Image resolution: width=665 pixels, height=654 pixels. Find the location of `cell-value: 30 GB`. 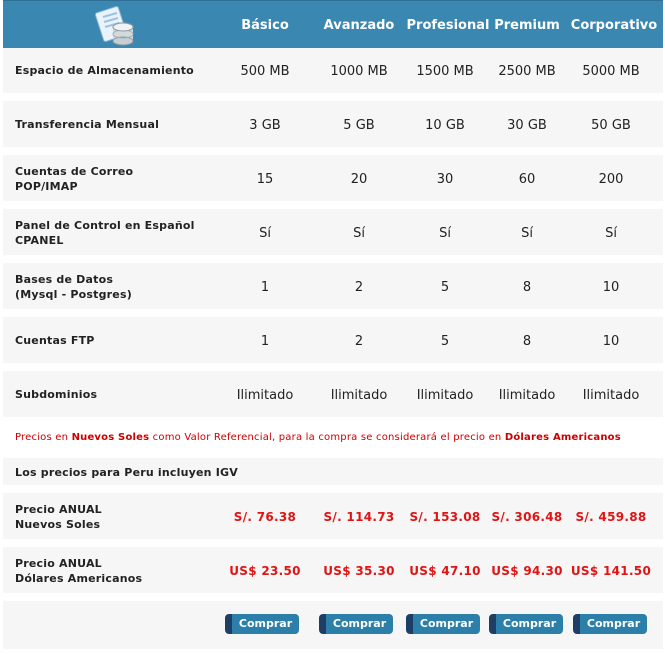

cell-value: 30 GB is located at coordinates (527, 125).